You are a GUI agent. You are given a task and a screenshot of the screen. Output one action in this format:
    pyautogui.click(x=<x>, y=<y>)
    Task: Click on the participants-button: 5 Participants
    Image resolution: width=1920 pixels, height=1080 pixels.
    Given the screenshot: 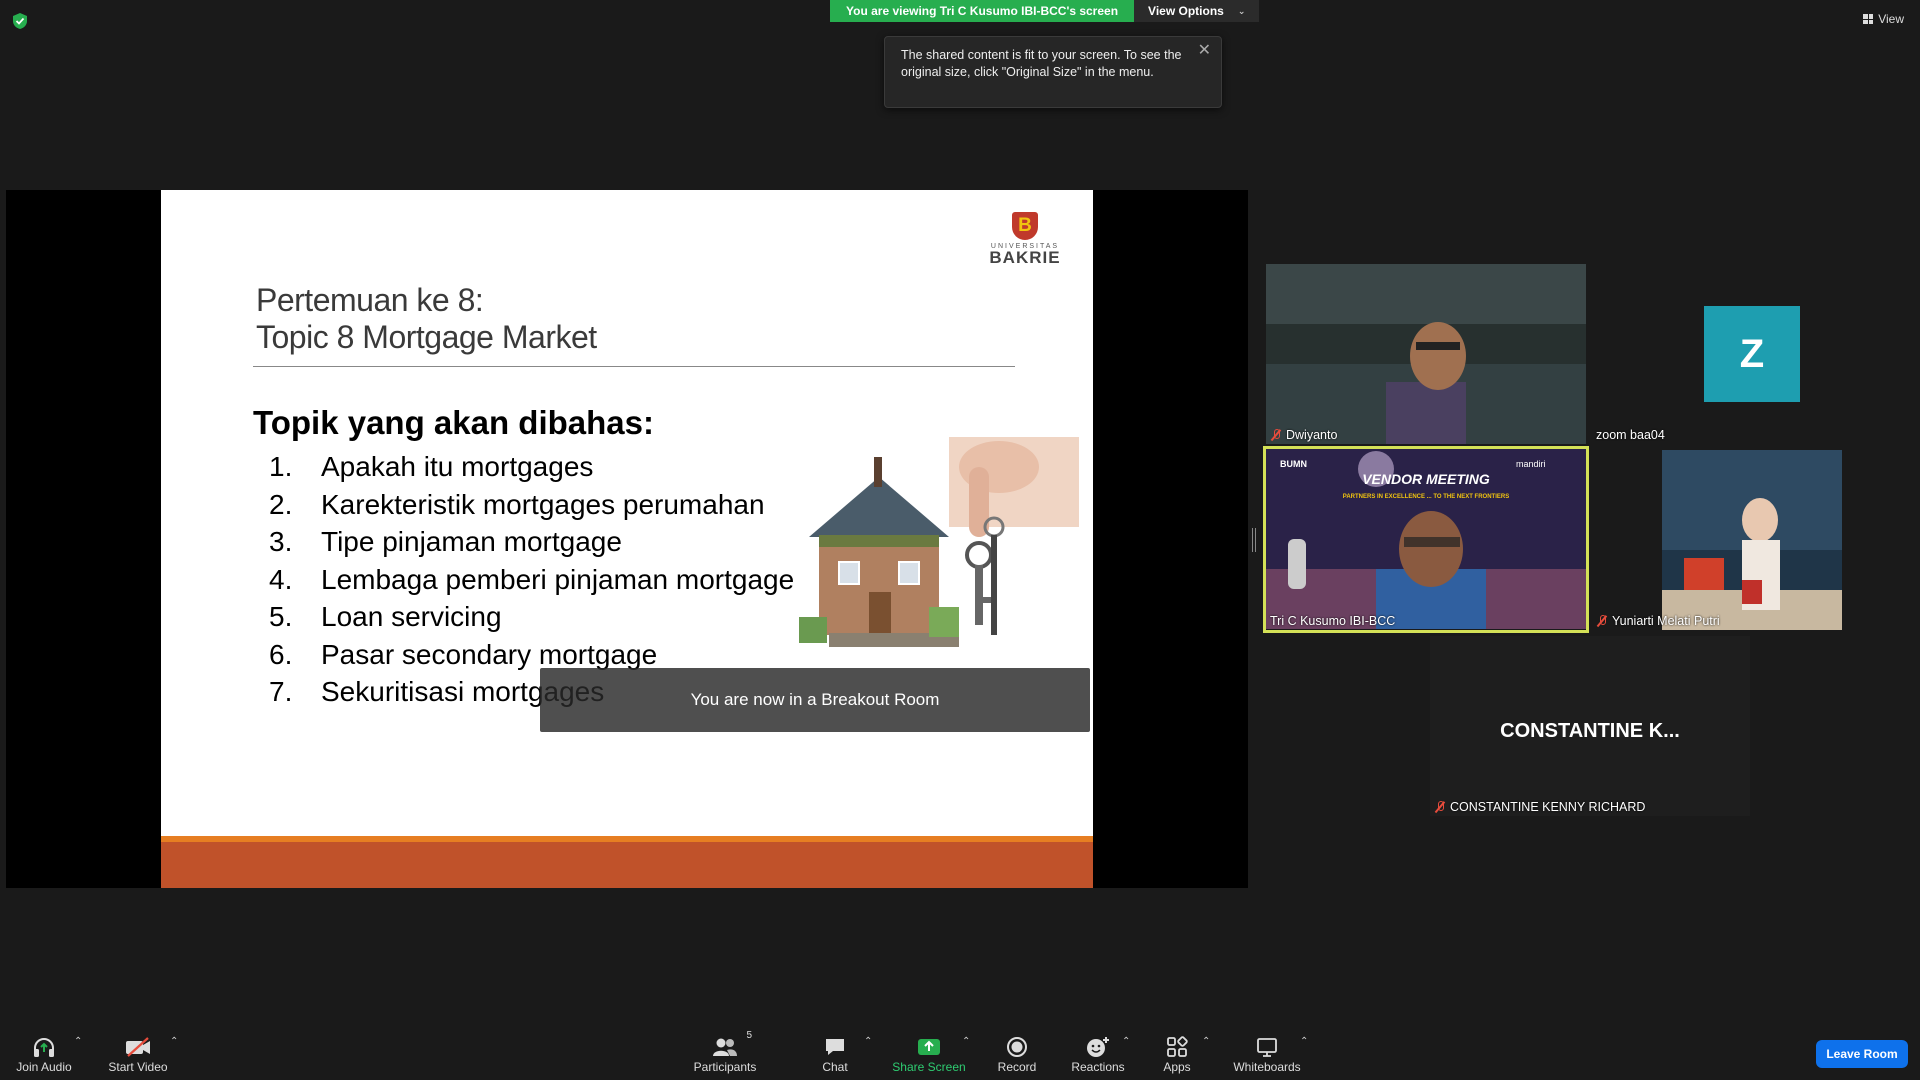 What is the action you would take?
    pyautogui.click(x=725, y=1052)
    